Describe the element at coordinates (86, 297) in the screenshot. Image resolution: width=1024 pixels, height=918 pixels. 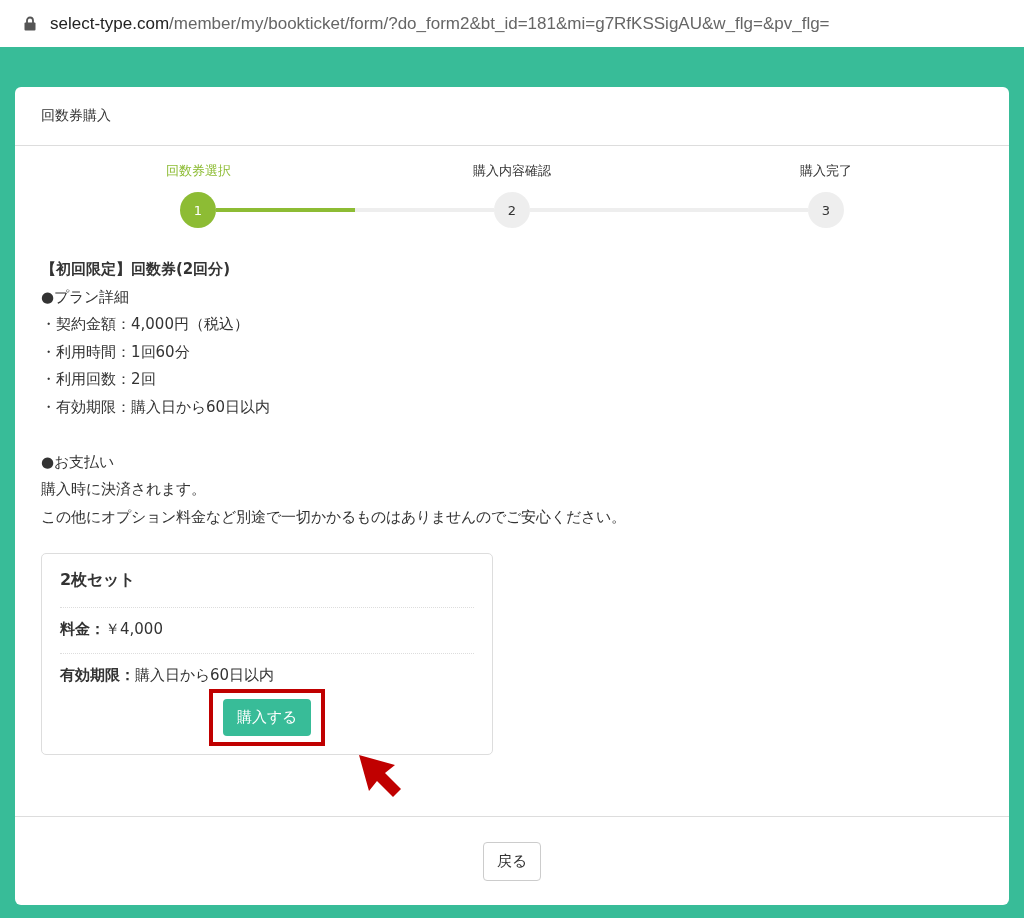
I see `description-line: ●プラン詳細` at that location.